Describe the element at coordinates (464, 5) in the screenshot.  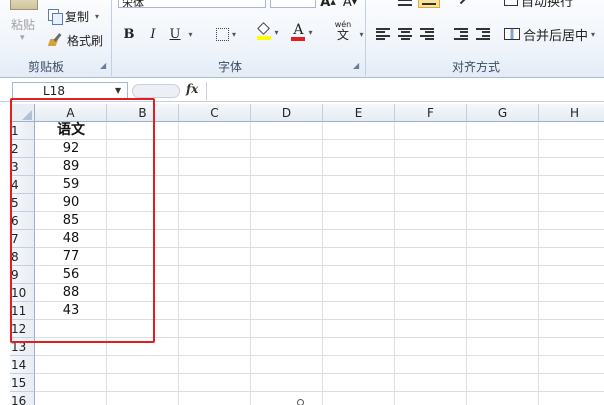
I see `orientation-button` at that location.